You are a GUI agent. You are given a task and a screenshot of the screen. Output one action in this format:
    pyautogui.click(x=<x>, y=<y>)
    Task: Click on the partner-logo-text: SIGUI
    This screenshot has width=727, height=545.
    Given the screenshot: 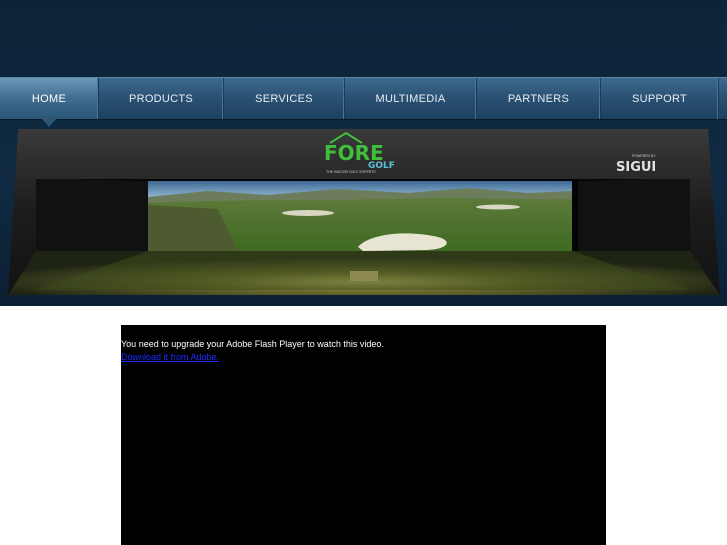 What is the action you would take?
    pyautogui.click(x=636, y=167)
    